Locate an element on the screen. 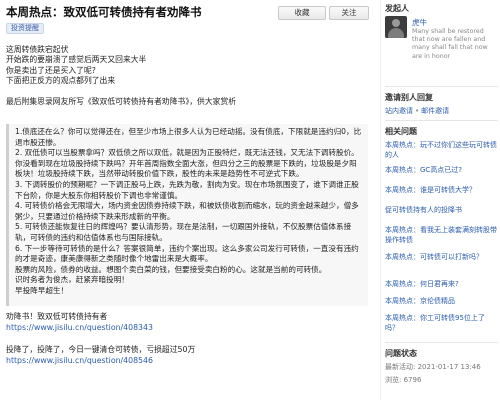 The height and width of the screenshot is (400, 500). last-activity: 最新活动: 2021-01-17 13:46 is located at coordinates (433, 367).